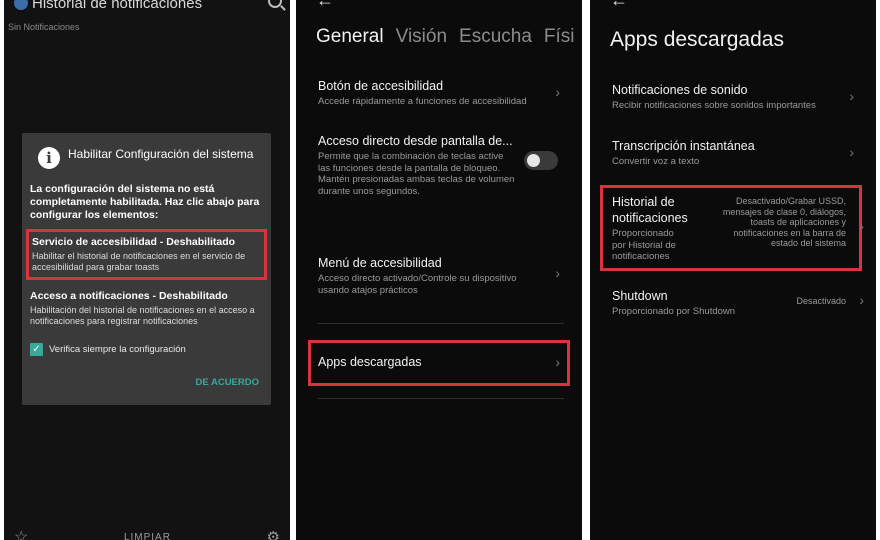 This screenshot has height=540, width=880. What do you see at coordinates (680, 90) in the screenshot?
I see `item-title: Notificaciones de sonido` at bounding box center [680, 90].